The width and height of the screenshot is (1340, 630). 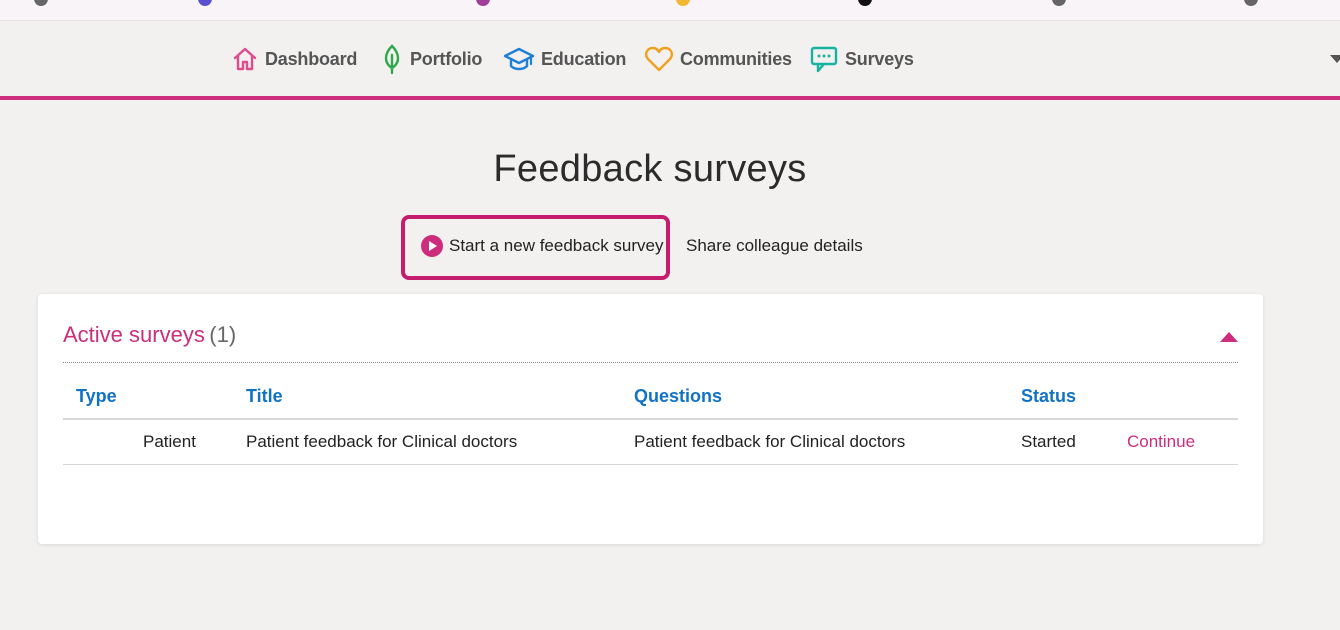 I want to click on nav-label-portfolio: Portfolio, so click(x=446, y=58).